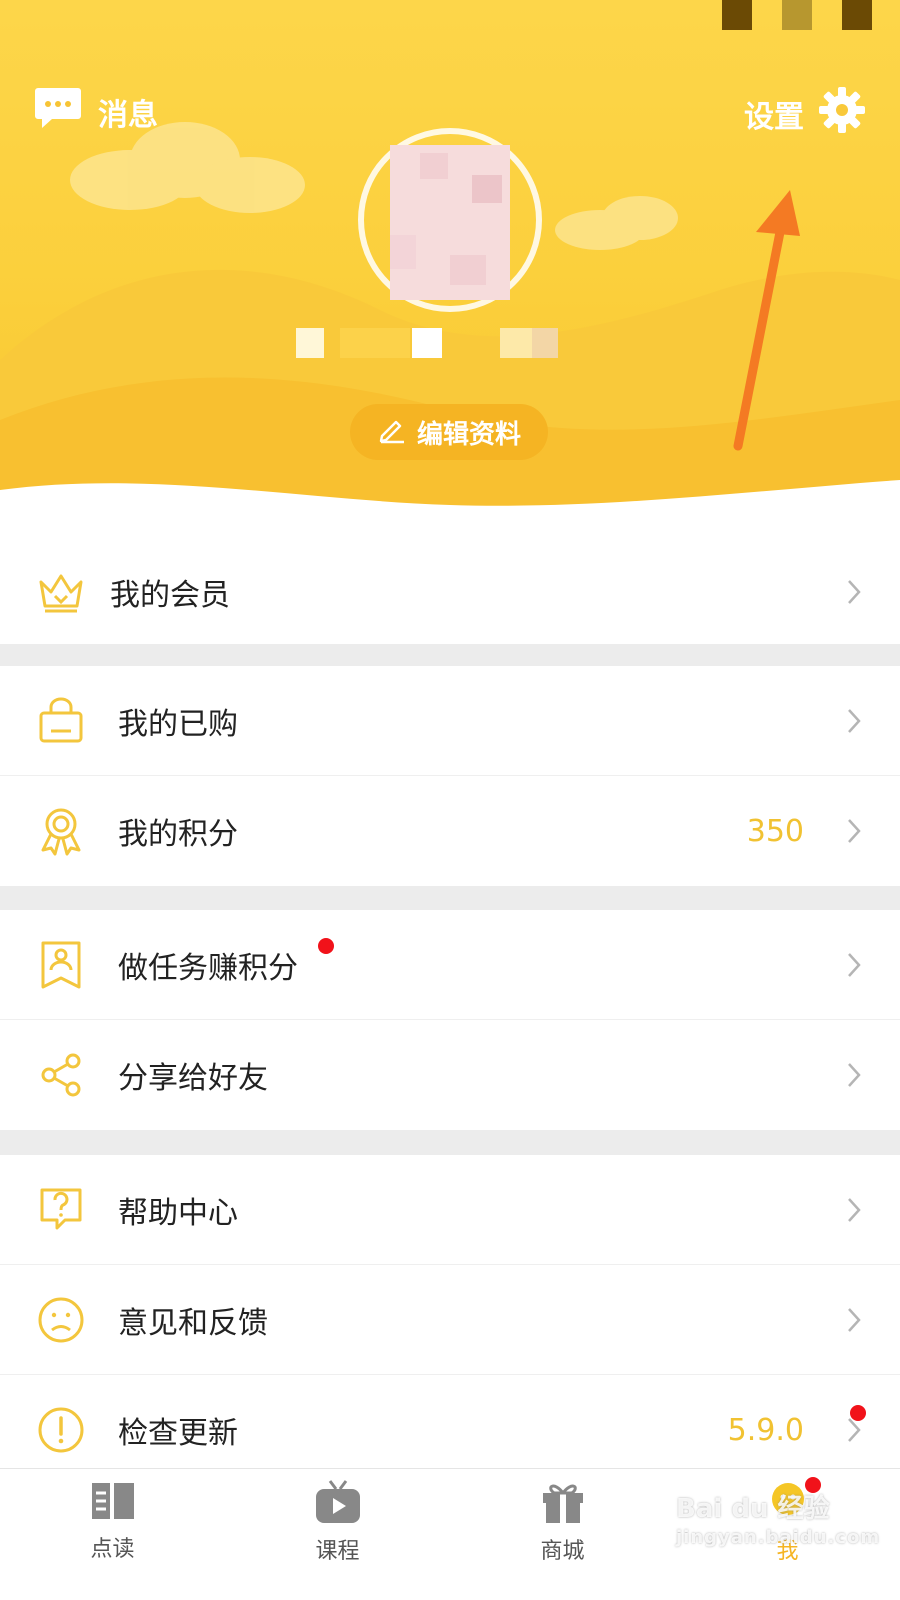 Image resolution: width=900 pixels, height=1600 pixels. What do you see at coordinates (774, 117) in the screenshot?
I see `settings-label: 设置` at bounding box center [774, 117].